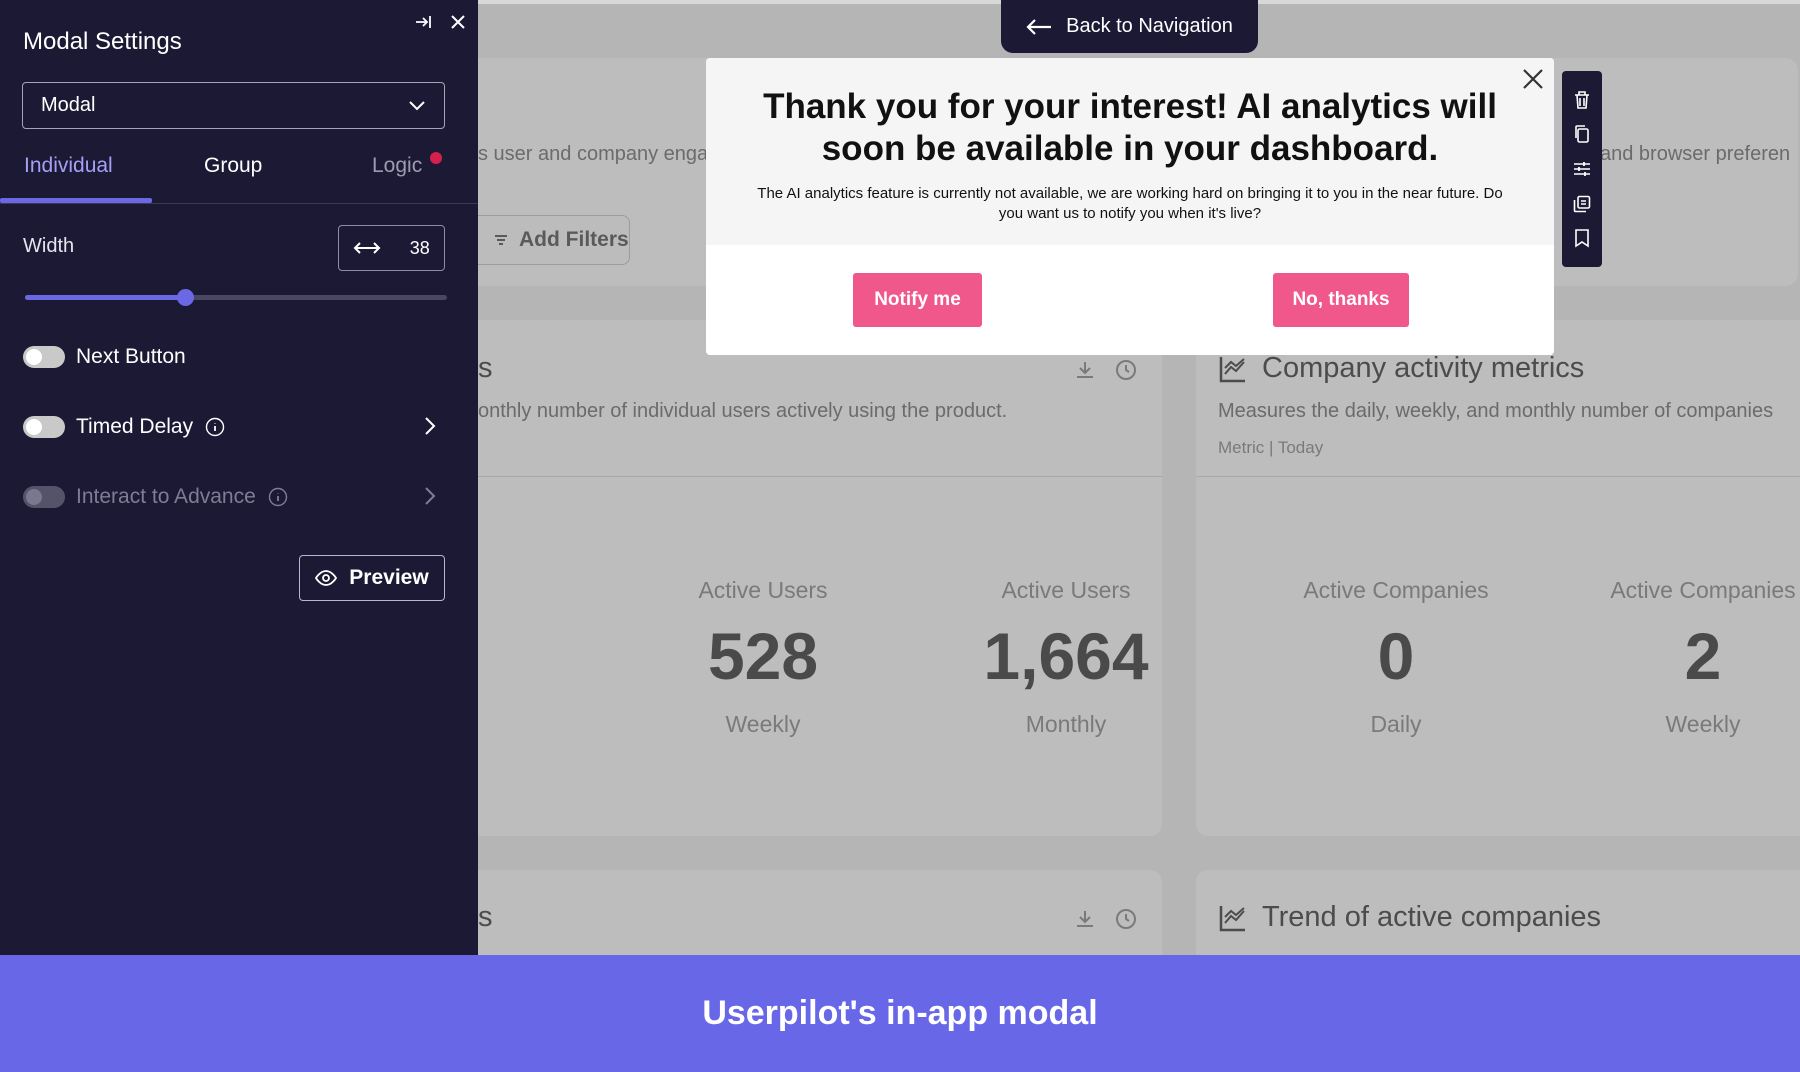  I want to click on timed-delay-option: Timed Delay, so click(124, 427).